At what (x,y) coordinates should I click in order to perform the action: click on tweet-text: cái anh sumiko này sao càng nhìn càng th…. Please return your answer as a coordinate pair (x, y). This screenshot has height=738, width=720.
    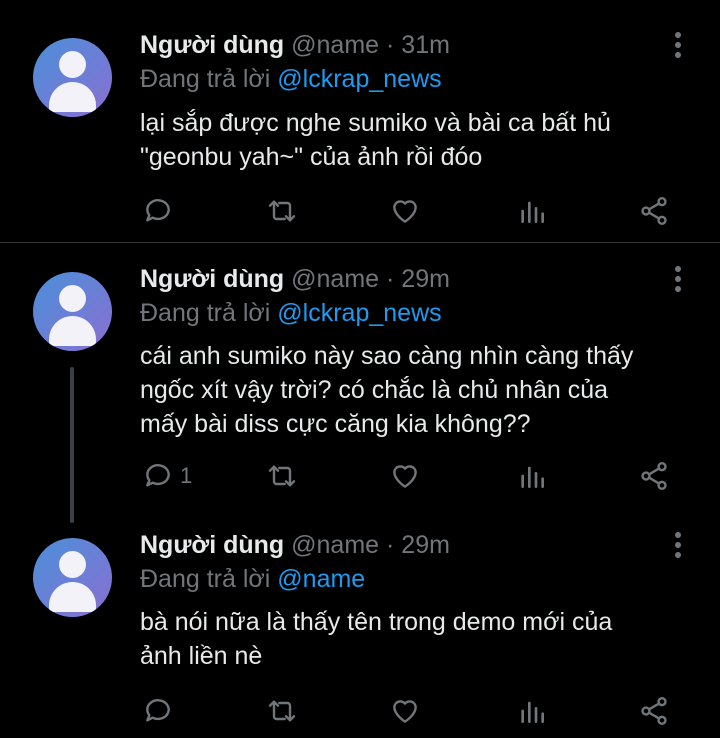
    Looking at the image, I should click on (420, 390).